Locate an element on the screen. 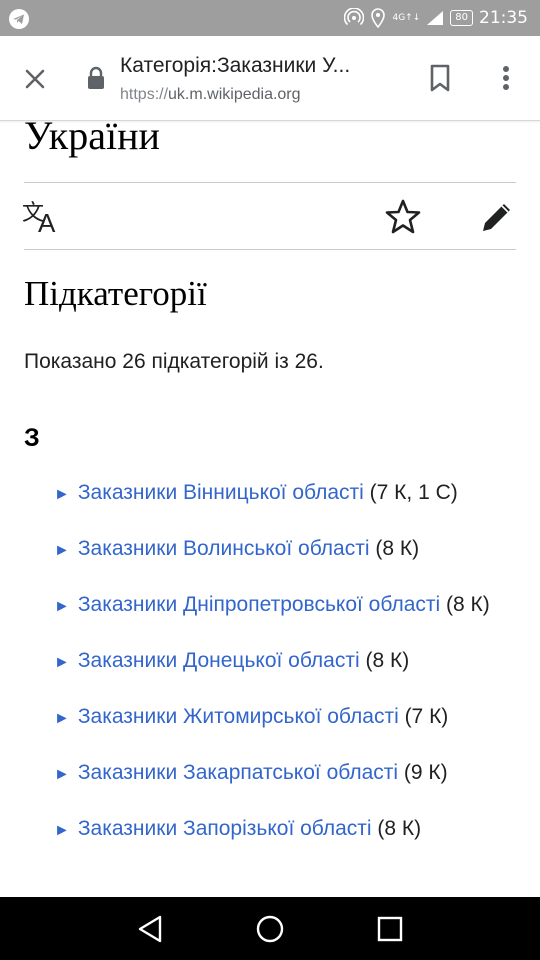 This screenshot has height=960, width=540. recents-icon is located at coordinates (390, 929).